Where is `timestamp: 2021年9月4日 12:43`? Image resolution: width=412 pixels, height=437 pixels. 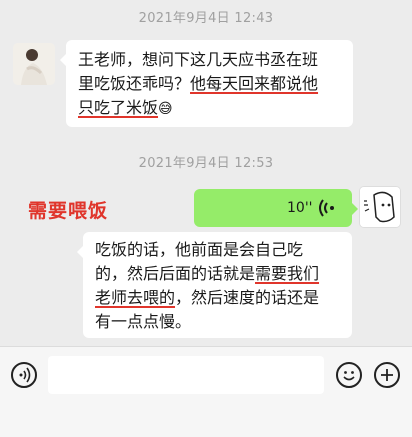
timestamp: 2021年9月4日 12:43 is located at coordinates (206, 18).